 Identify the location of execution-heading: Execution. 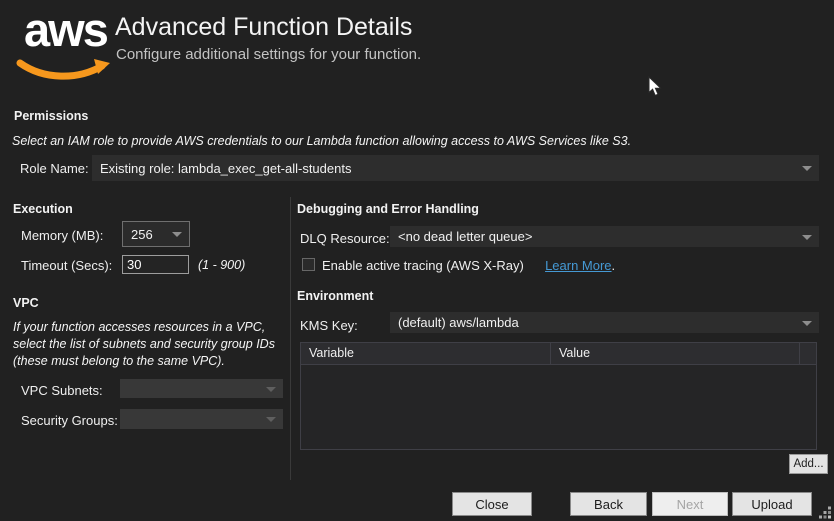
(43, 209).